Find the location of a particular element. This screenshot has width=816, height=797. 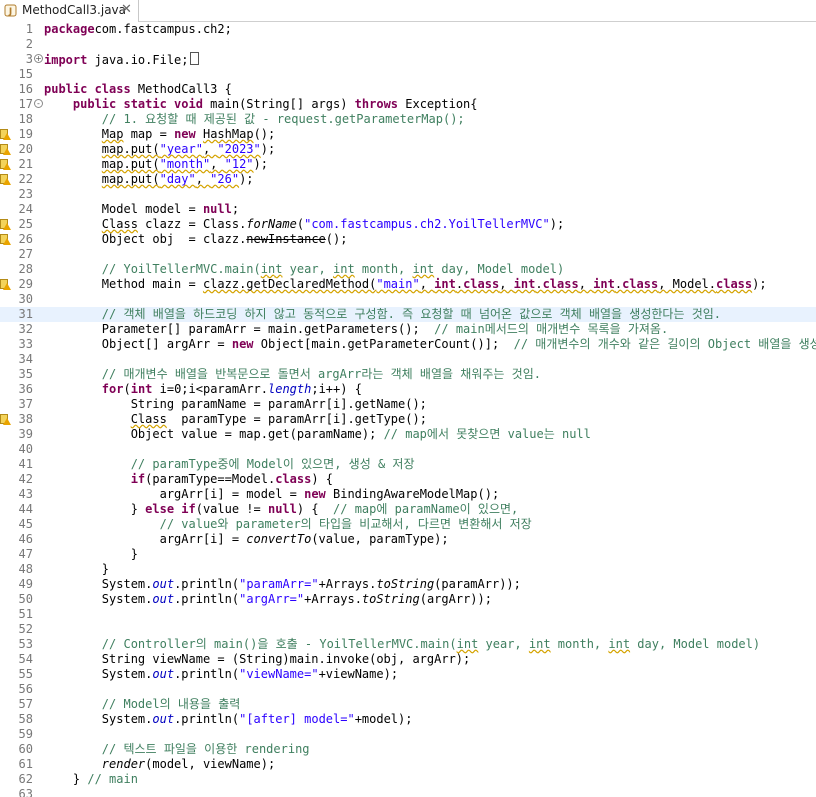

code-line: 16 public class MethodCall3 { is located at coordinates (408, 89).